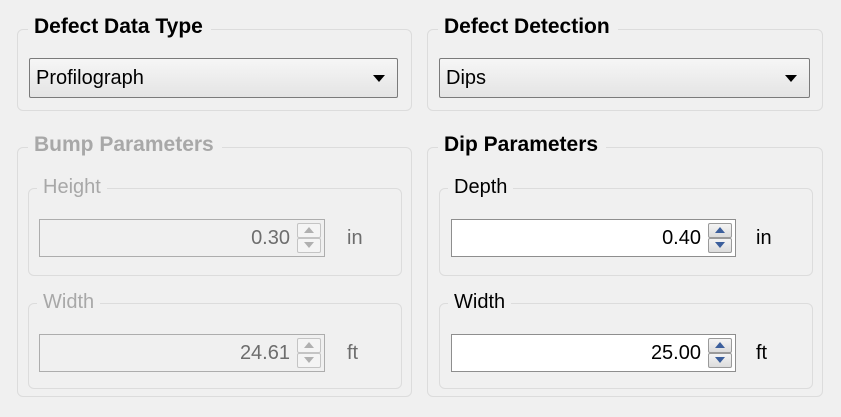  Describe the element at coordinates (466, 78) in the screenshot. I see `defect-detection-value: Dips` at that location.